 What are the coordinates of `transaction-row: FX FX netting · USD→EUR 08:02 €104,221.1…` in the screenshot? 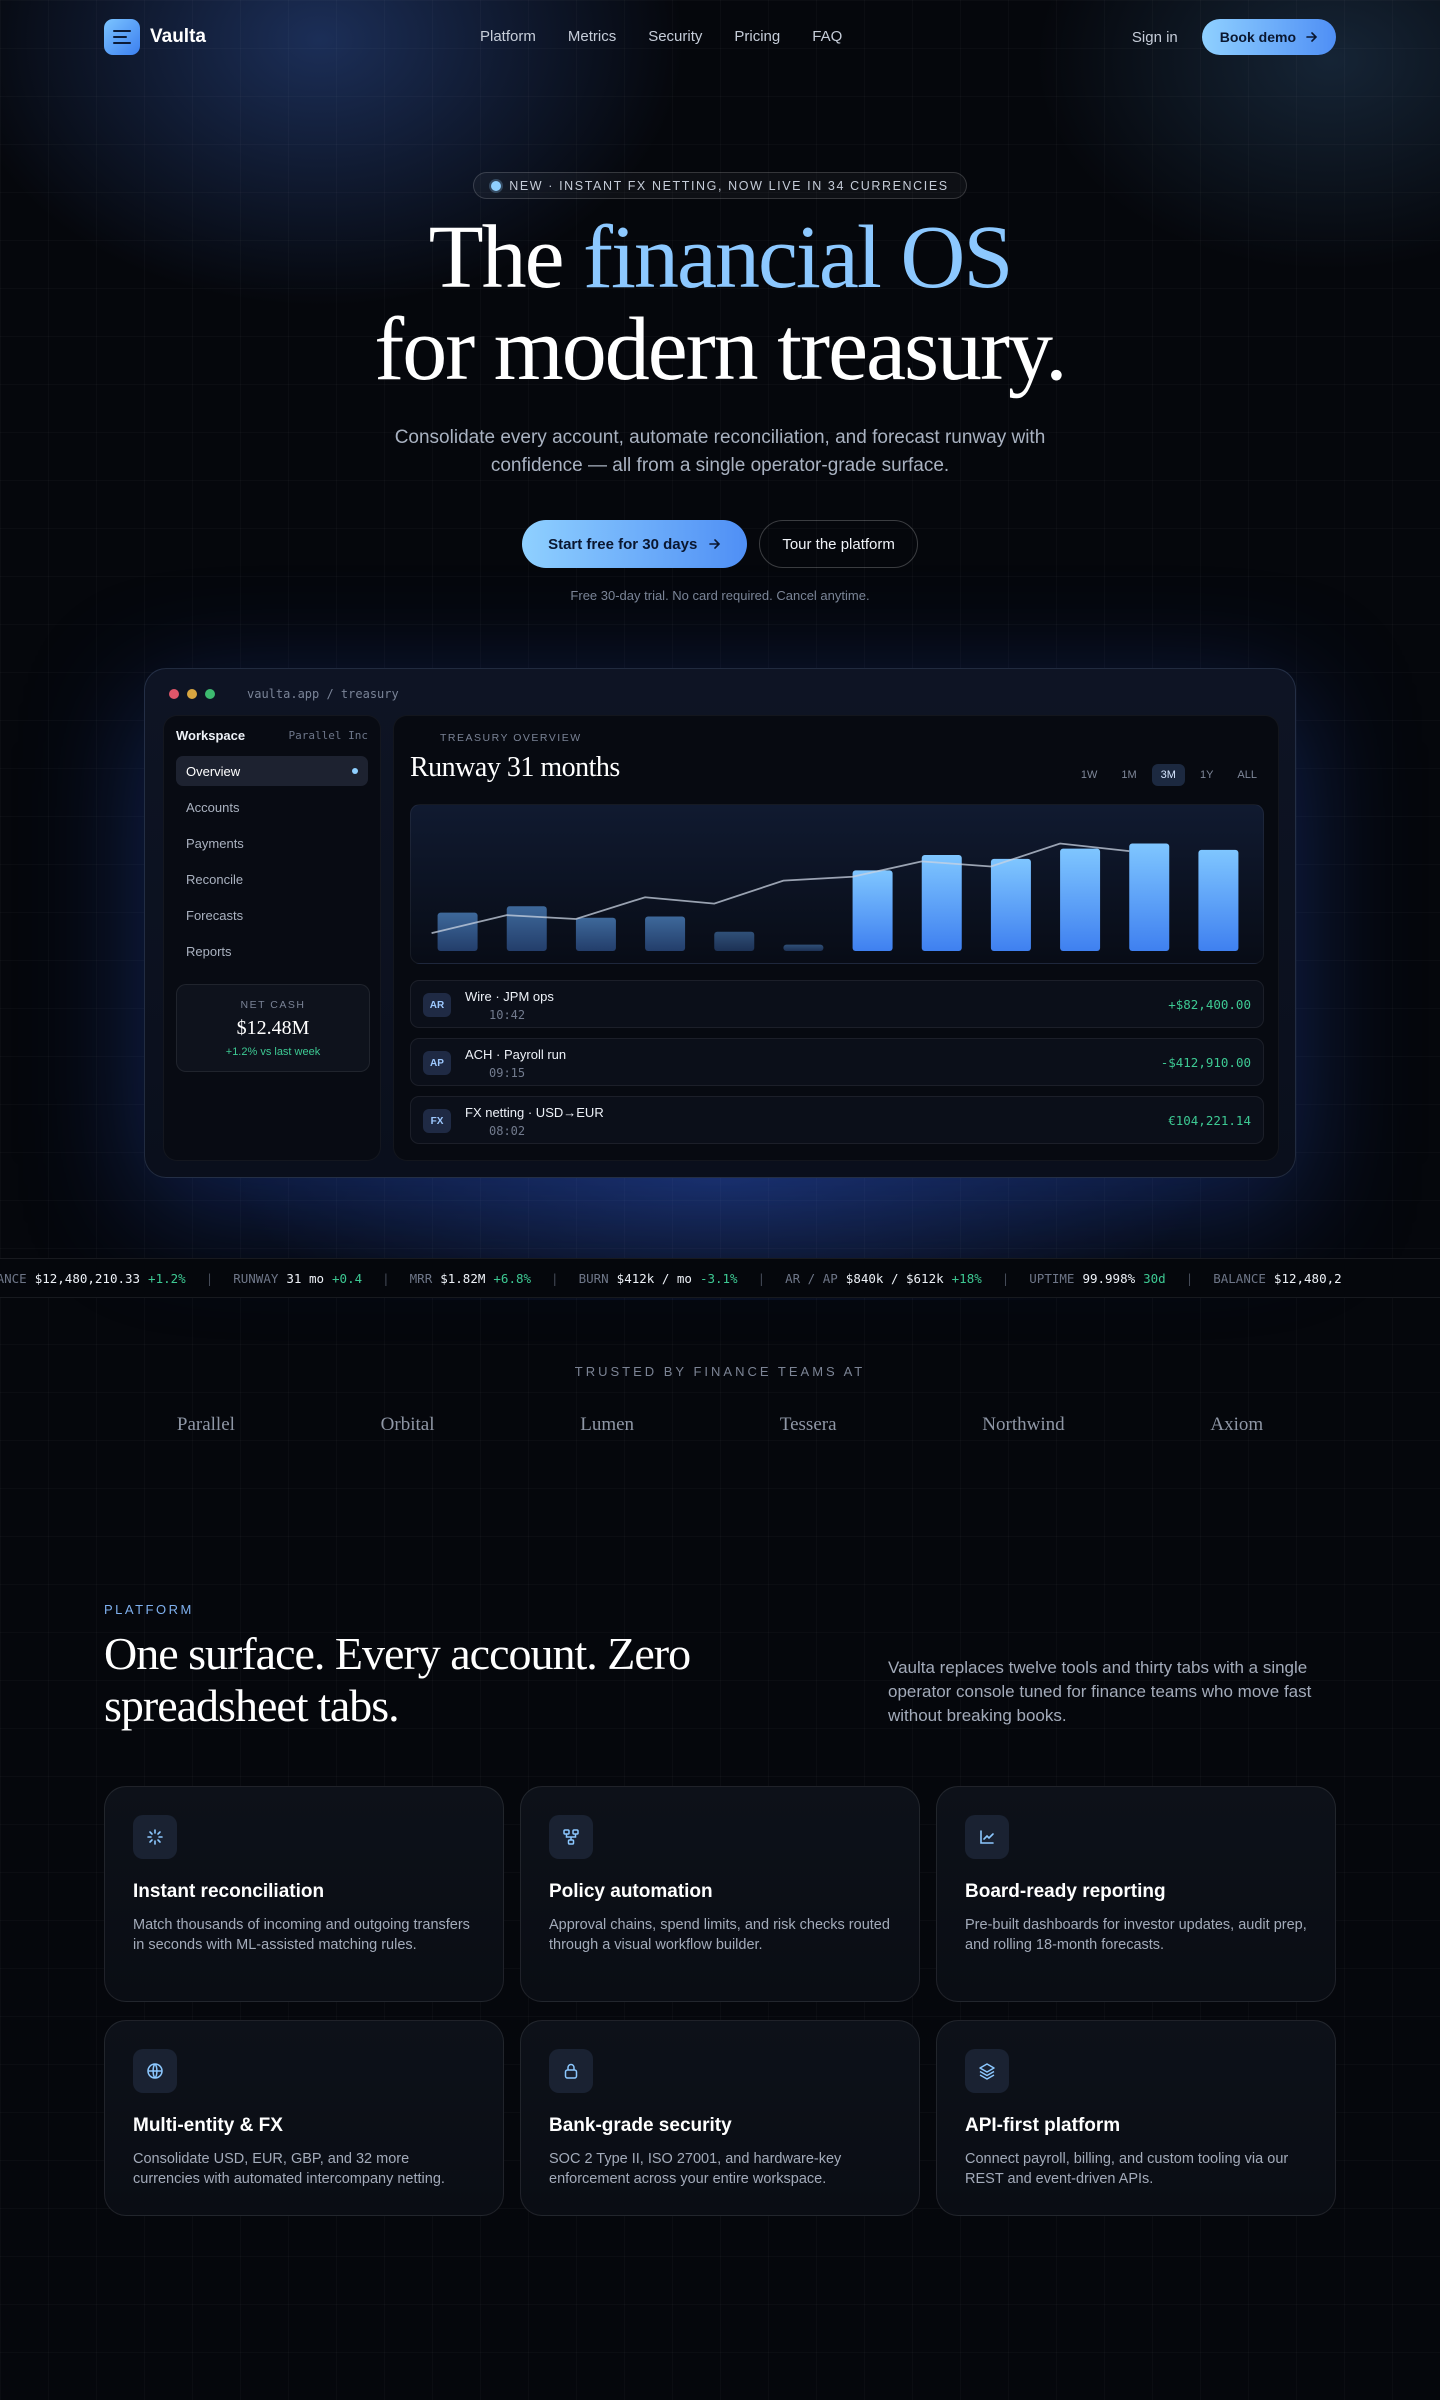 It's located at (837, 1120).